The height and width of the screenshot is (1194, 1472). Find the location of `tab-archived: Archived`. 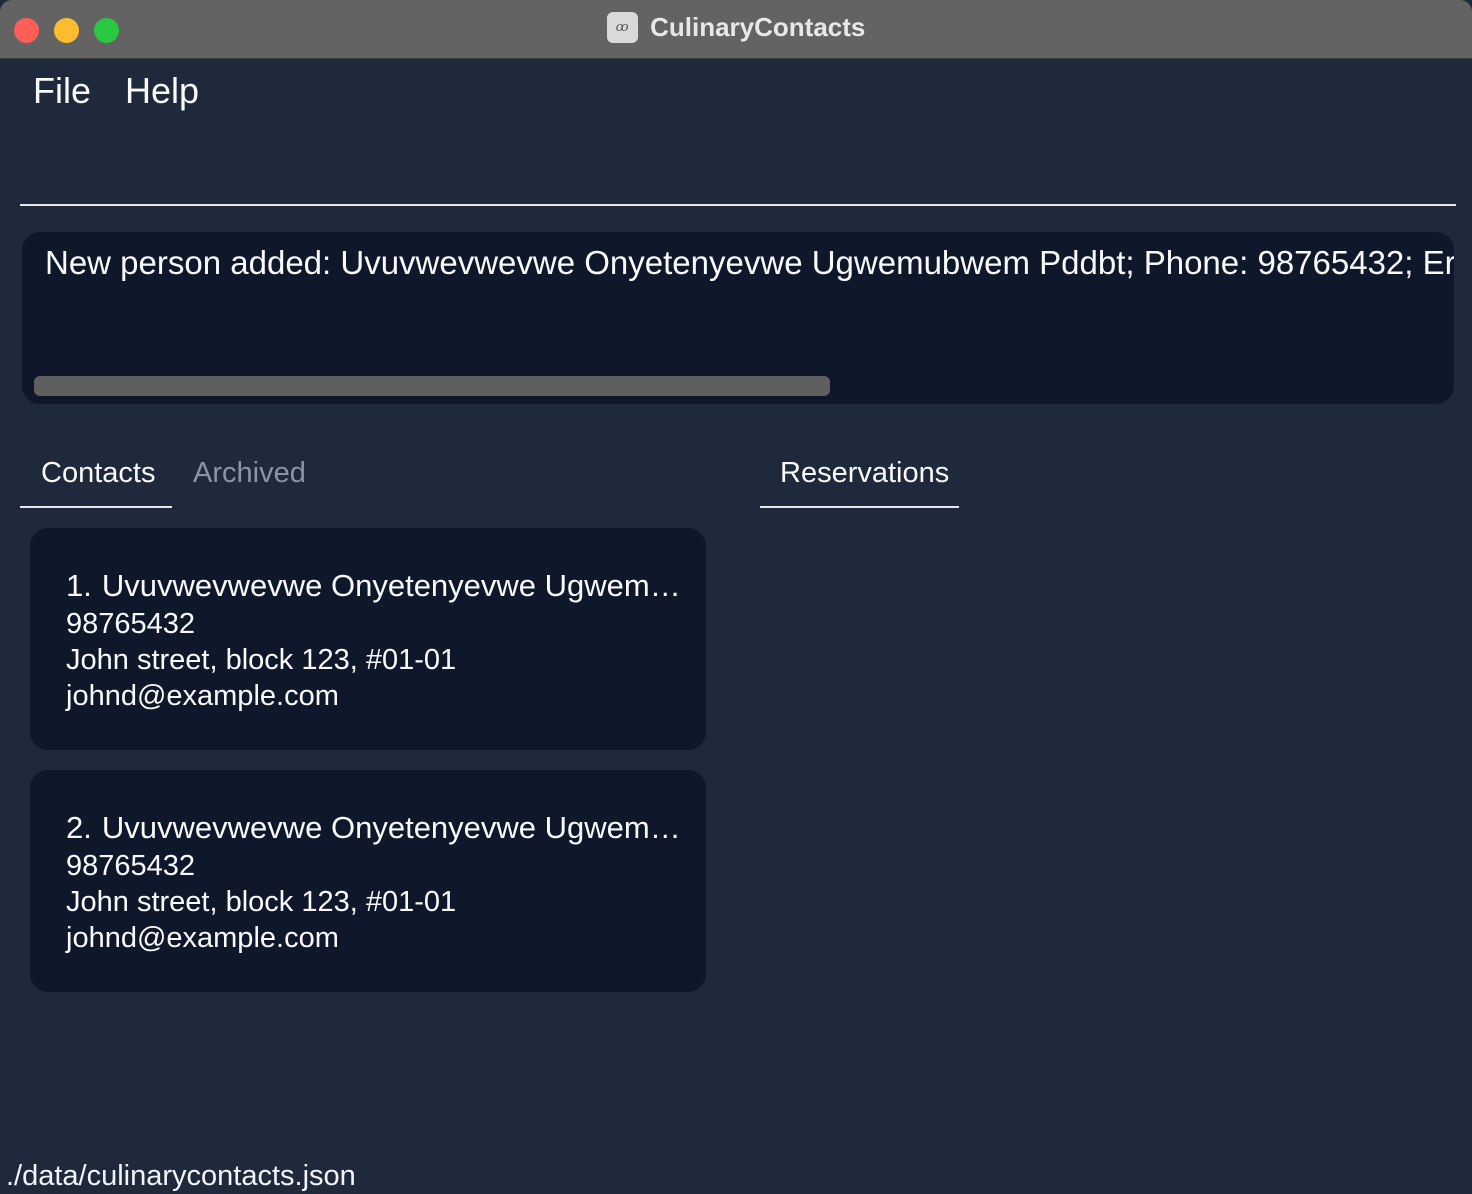

tab-archived: Archived is located at coordinates (247, 479).